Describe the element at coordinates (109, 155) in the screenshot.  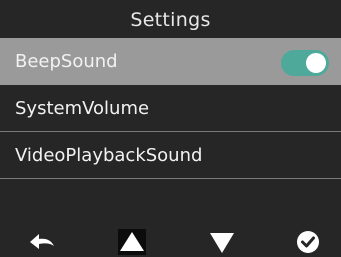
I see `menu-item-label: VideoPlaybackSound` at that location.